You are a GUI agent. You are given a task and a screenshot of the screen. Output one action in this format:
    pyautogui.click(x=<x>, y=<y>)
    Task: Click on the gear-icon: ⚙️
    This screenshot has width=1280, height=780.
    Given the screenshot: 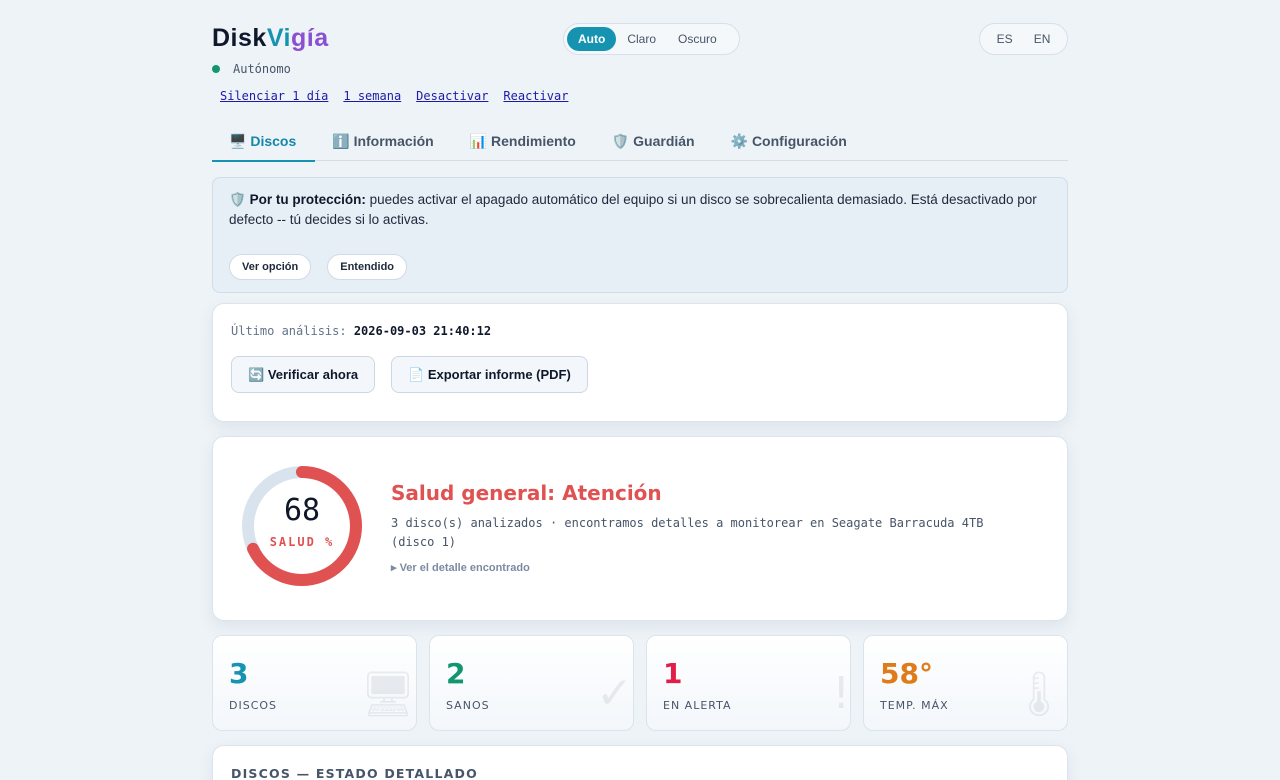 What is the action you would take?
    pyautogui.click(x=739, y=141)
    